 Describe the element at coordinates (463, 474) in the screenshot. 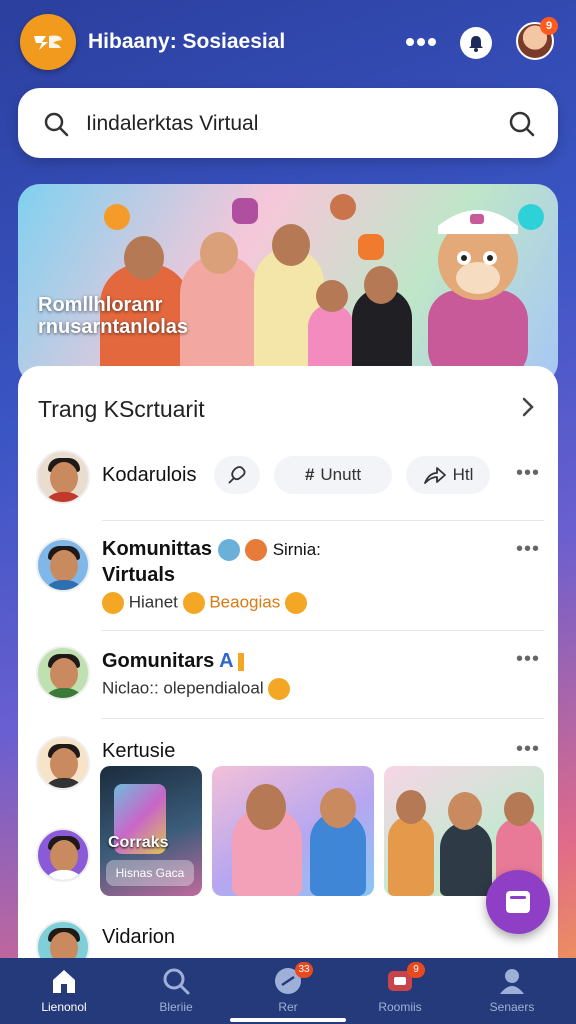

I see `share-button-label: Htl` at that location.